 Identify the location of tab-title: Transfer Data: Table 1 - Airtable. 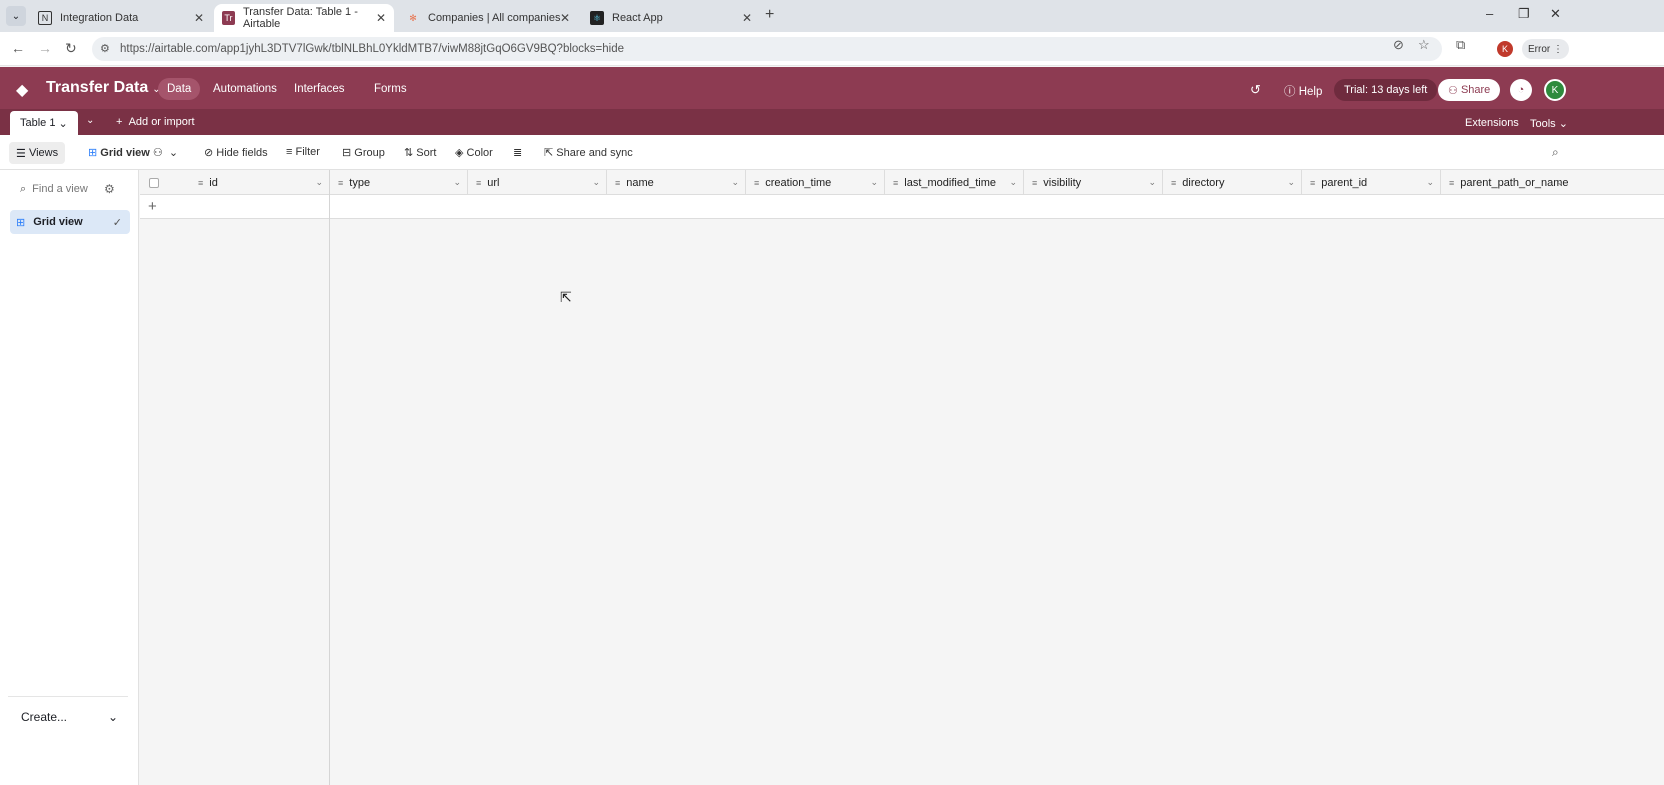
(300, 18).